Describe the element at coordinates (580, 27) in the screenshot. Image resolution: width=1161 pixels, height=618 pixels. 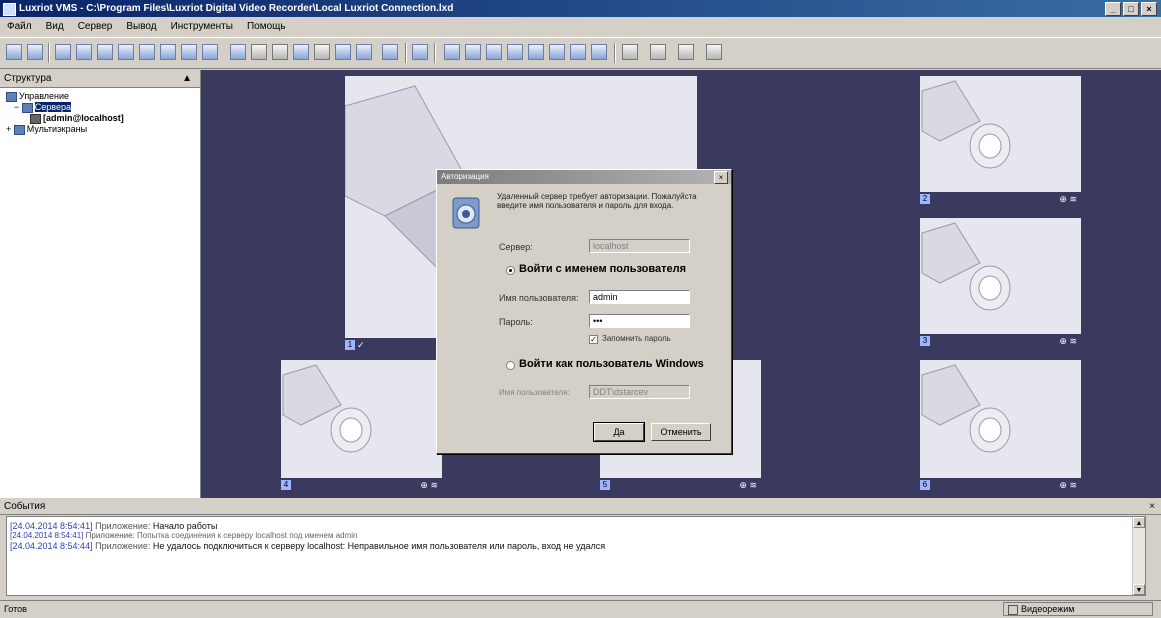
I see `menu-bar: Файл Вид Сервер Вывод Инструменты Помощь` at that location.